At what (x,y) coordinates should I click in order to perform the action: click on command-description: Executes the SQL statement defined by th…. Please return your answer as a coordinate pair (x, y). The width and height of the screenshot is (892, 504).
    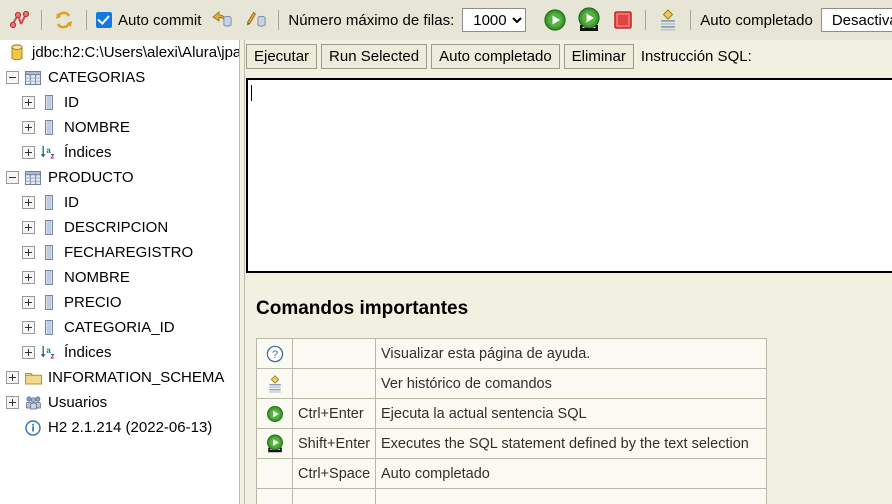
    Looking at the image, I should click on (571, 443).